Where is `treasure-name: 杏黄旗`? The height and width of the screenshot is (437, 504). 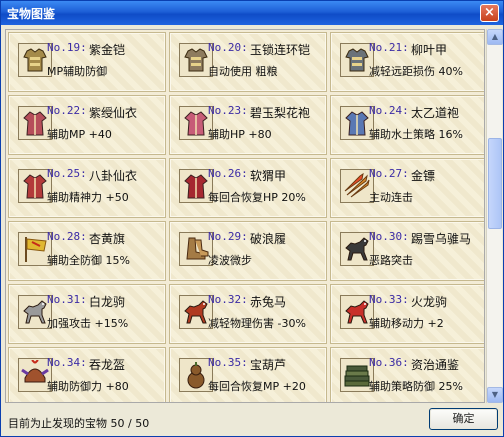 treasure-name: 杏黄旗 is located at coordinates (107, 239).